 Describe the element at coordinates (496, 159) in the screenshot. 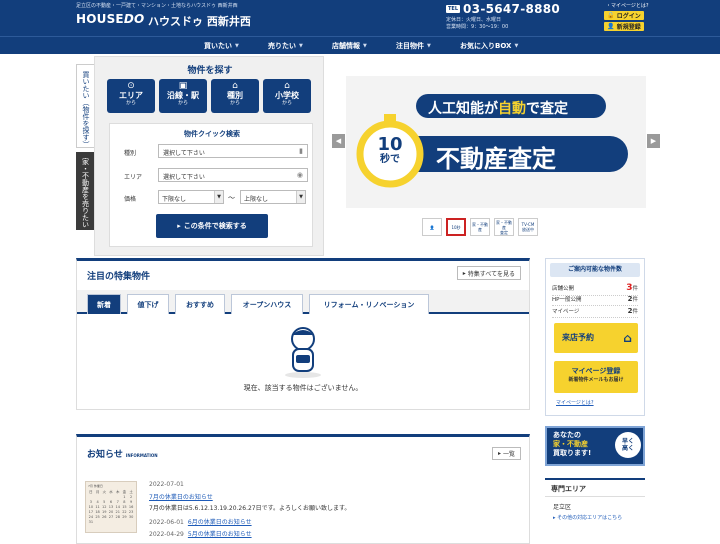

I see `banner-main-text: 不動産査定` at that location.